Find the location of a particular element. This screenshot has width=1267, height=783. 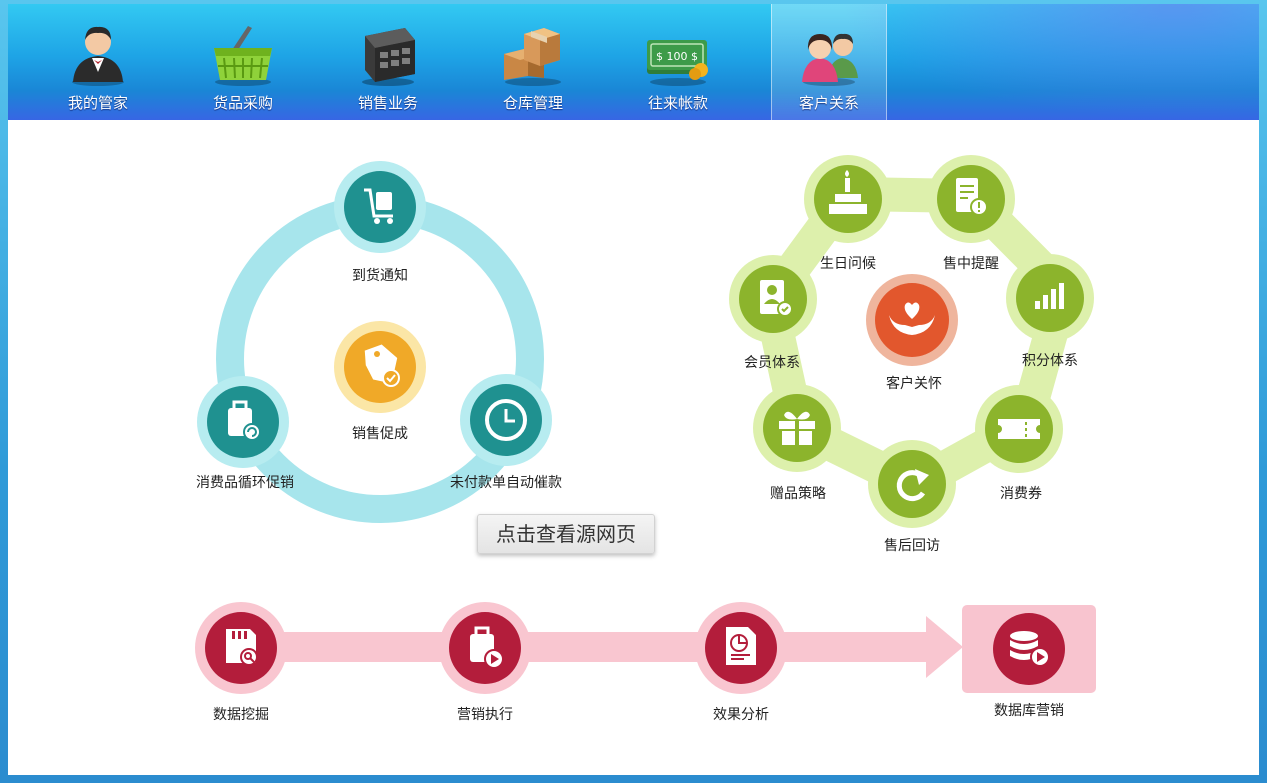

marketing-execution-label: 营销执行 is located at coordinates (485, 715).